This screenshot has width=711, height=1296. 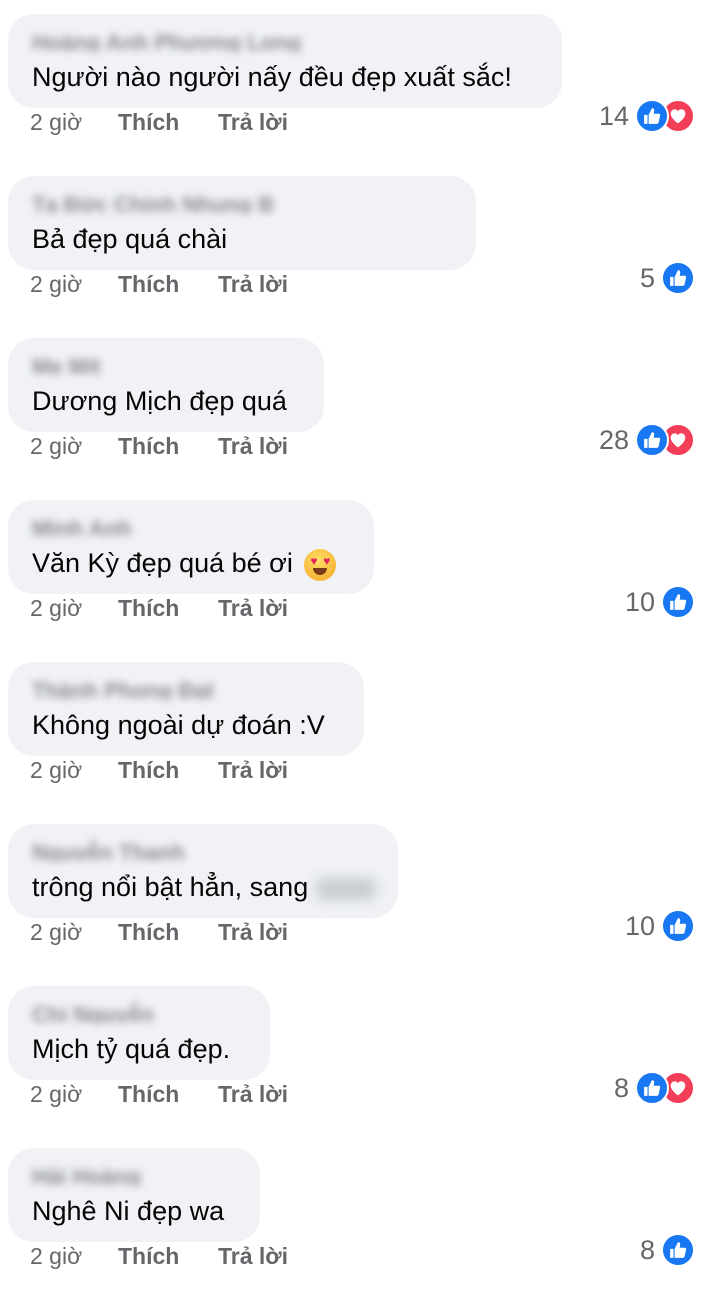 I want to click on reaction-summary: 14, so click(x=646, y=116).